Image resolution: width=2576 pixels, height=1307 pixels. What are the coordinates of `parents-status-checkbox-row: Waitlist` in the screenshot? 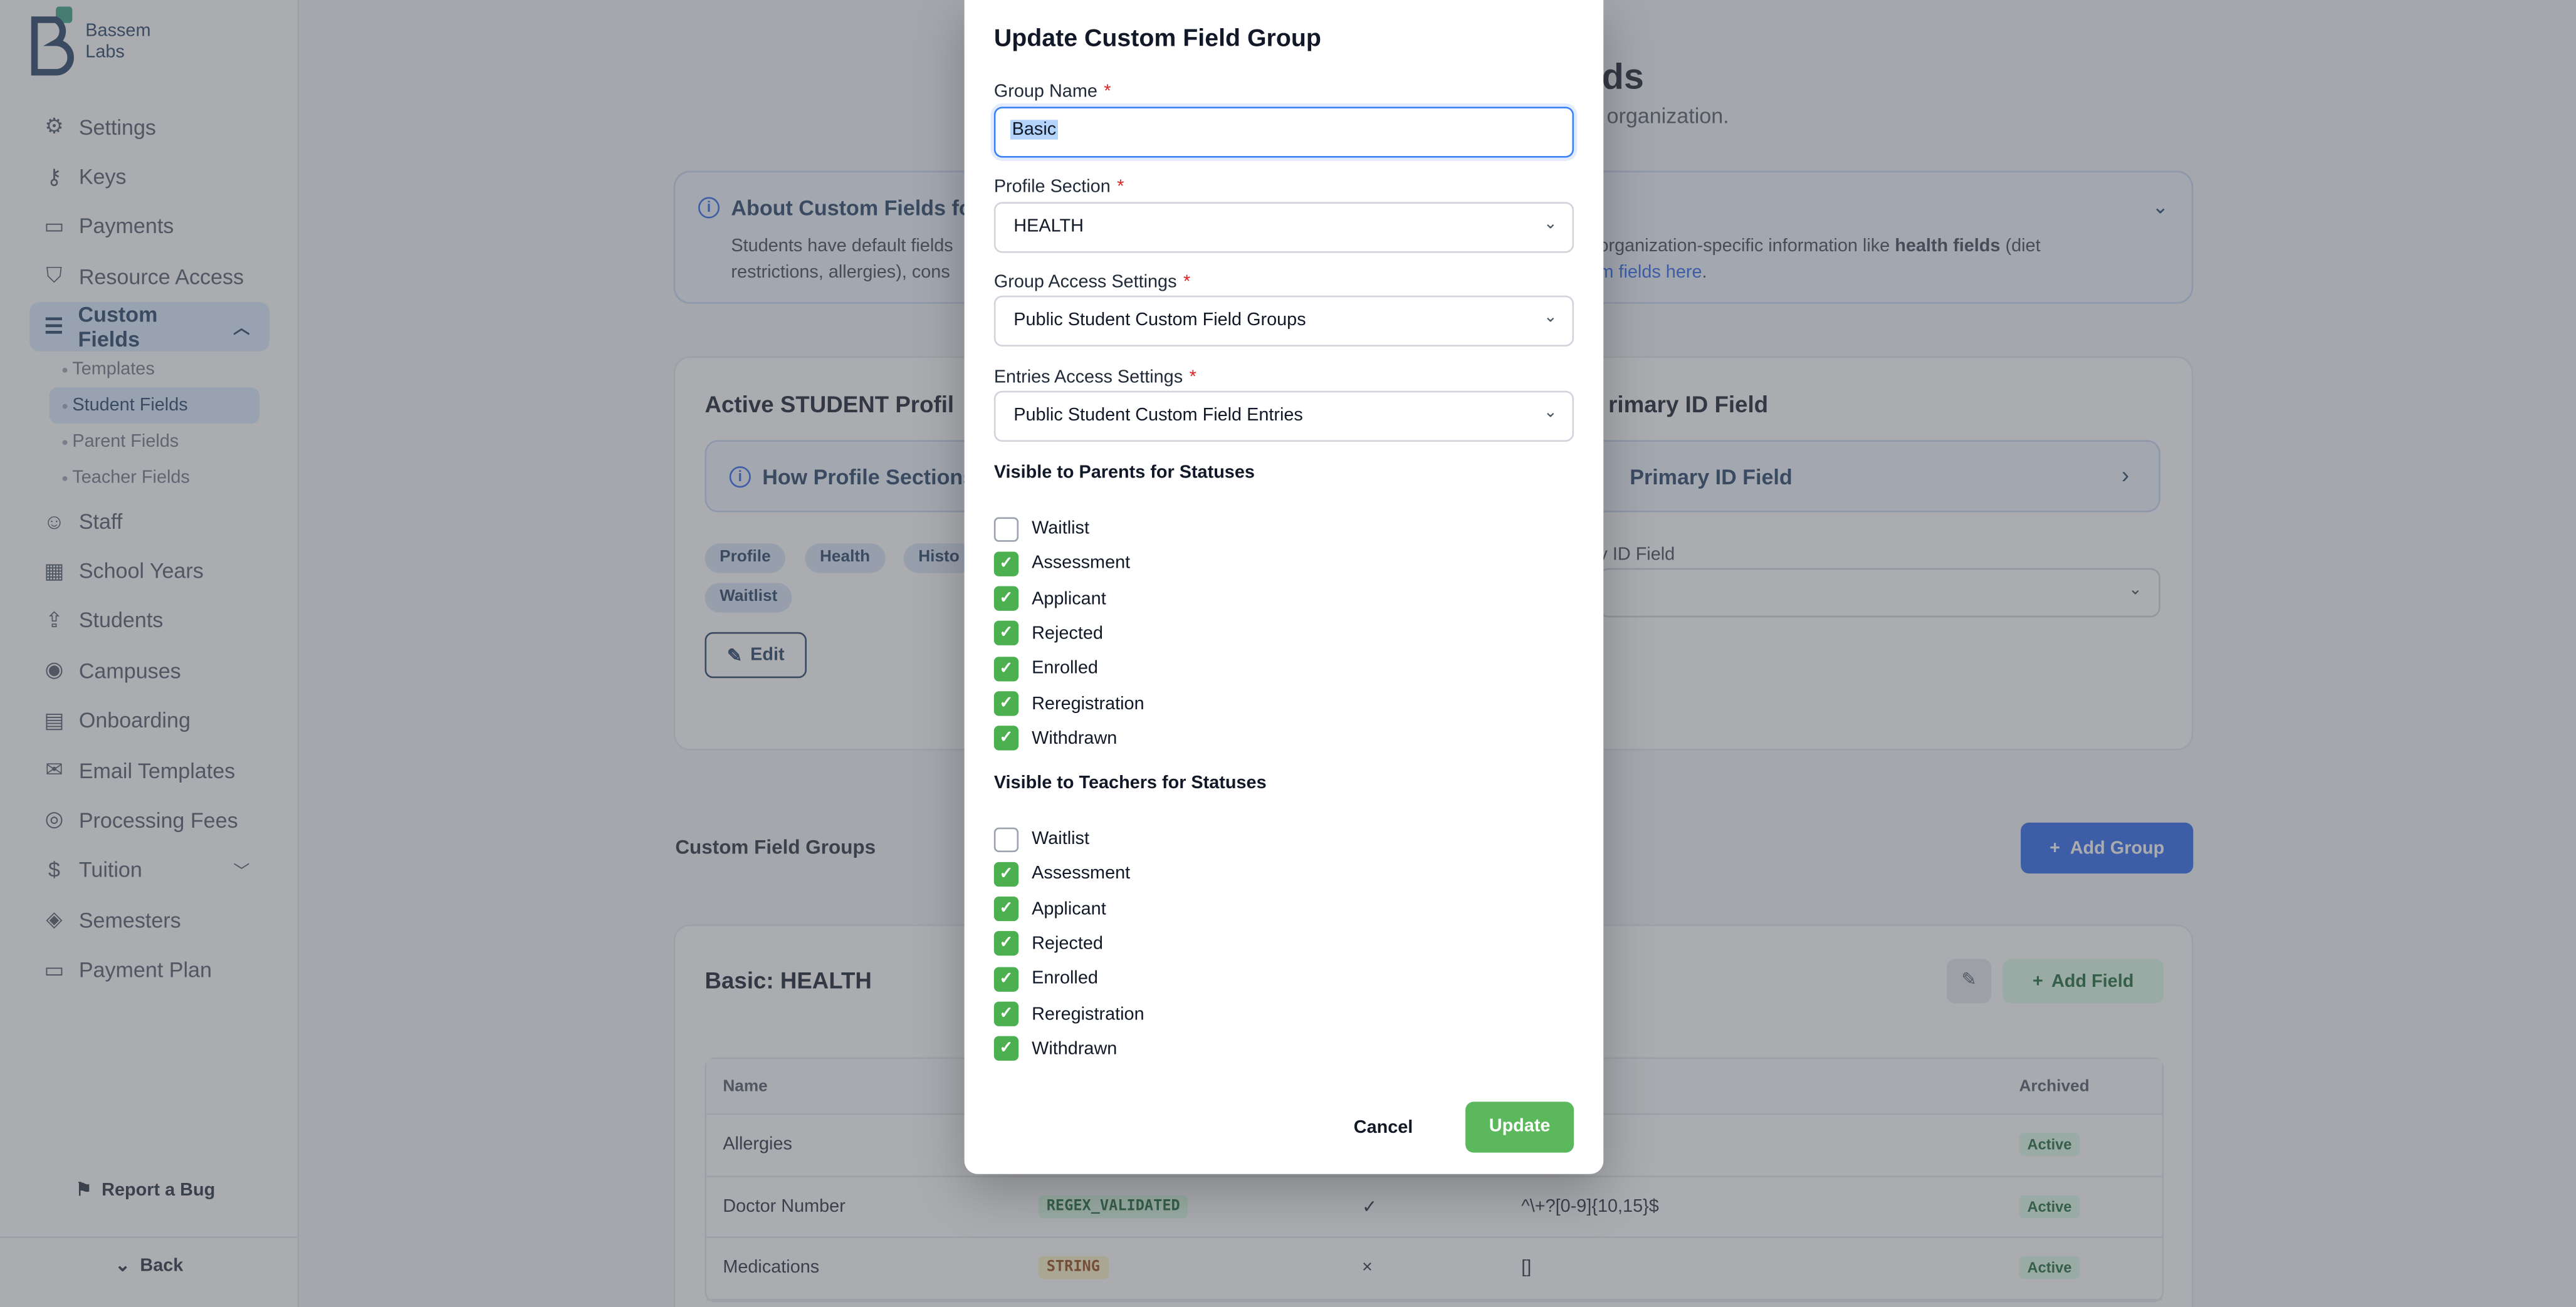 It's located at (1041, 529).